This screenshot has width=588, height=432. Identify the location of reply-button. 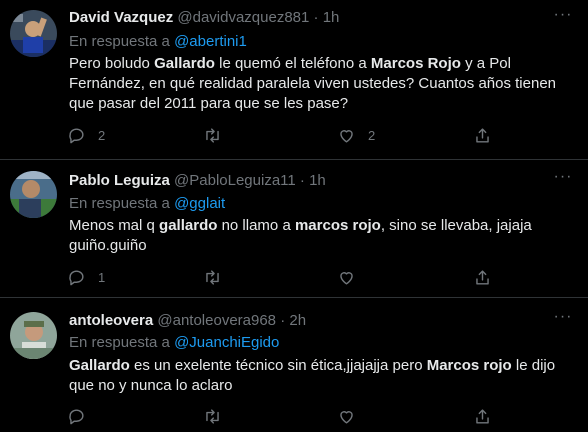
(82, 416).